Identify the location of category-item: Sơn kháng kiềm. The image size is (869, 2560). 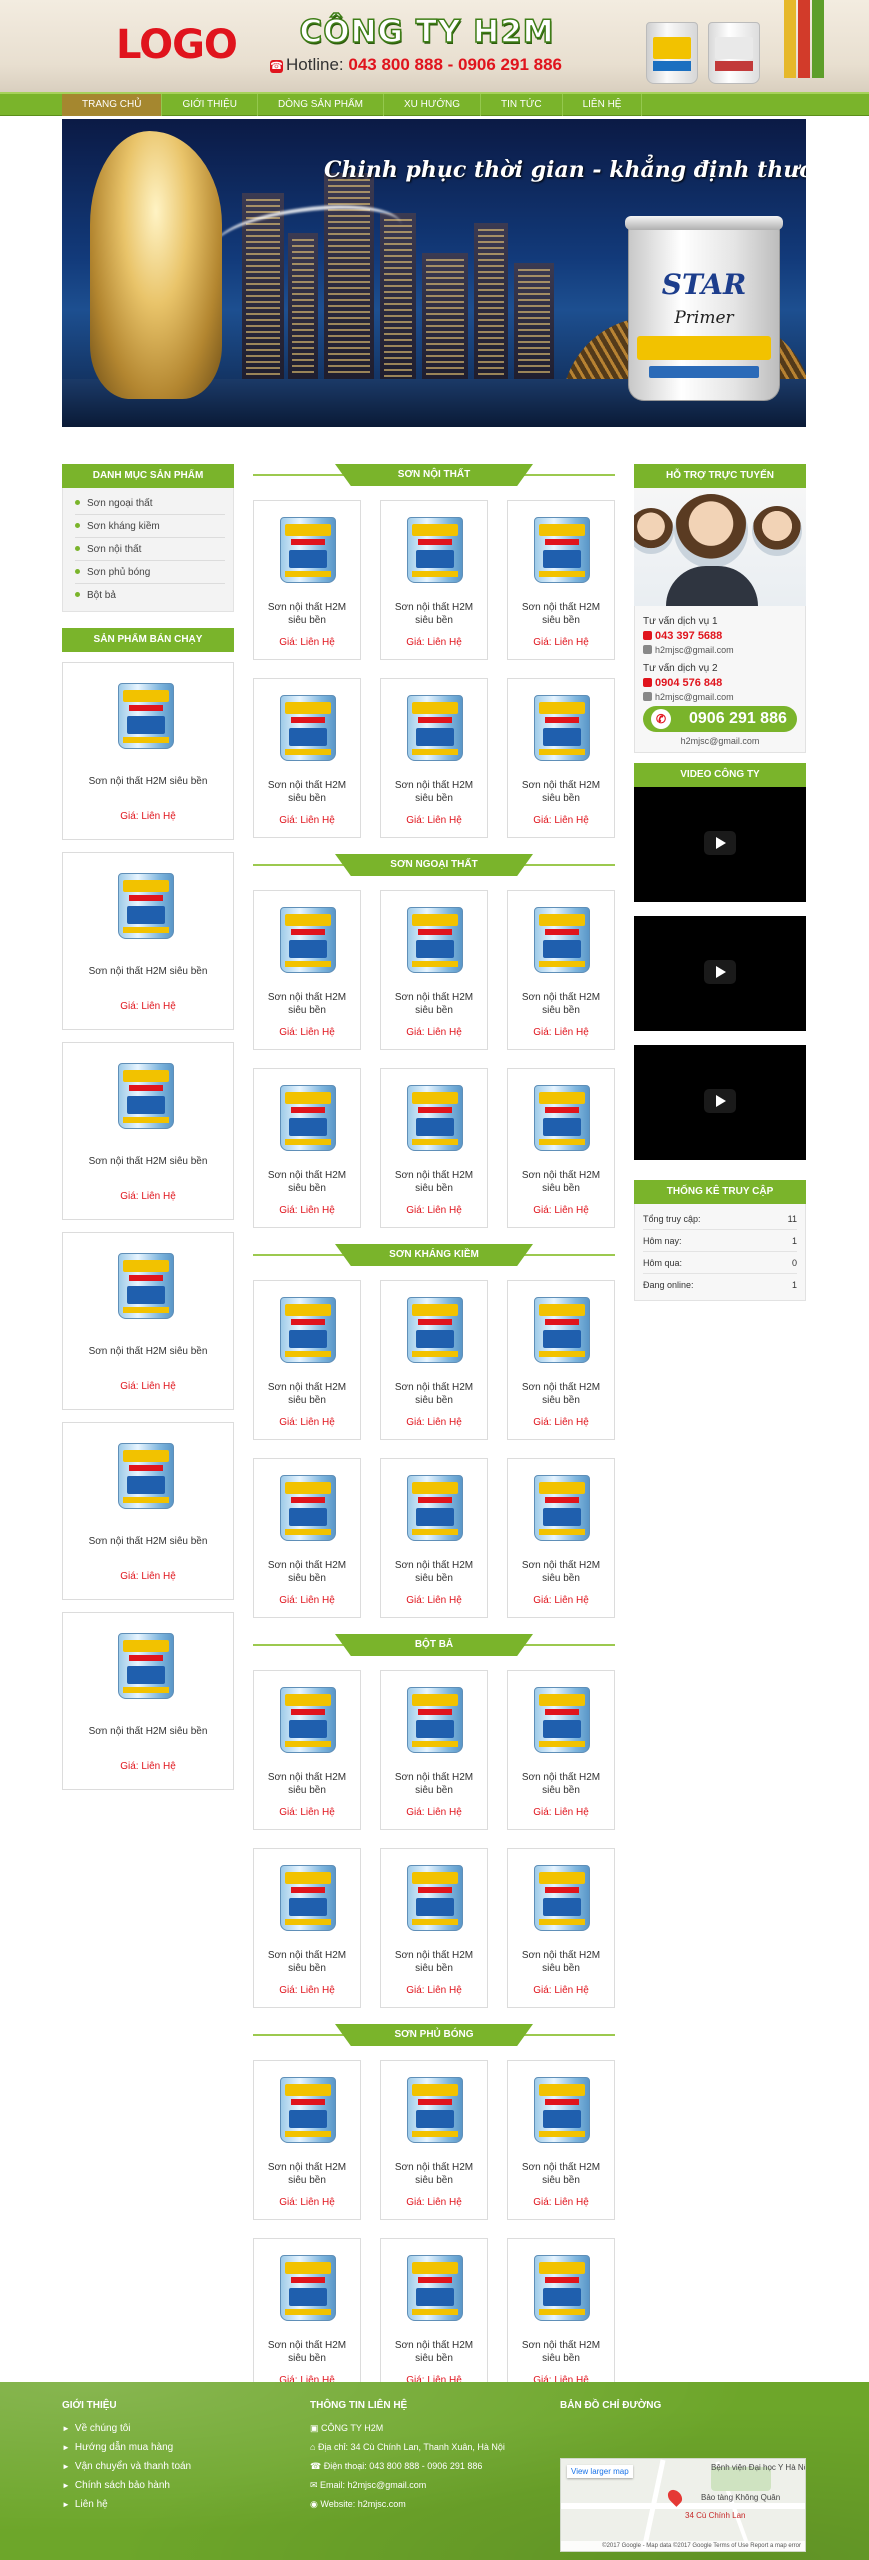
(150, 526).